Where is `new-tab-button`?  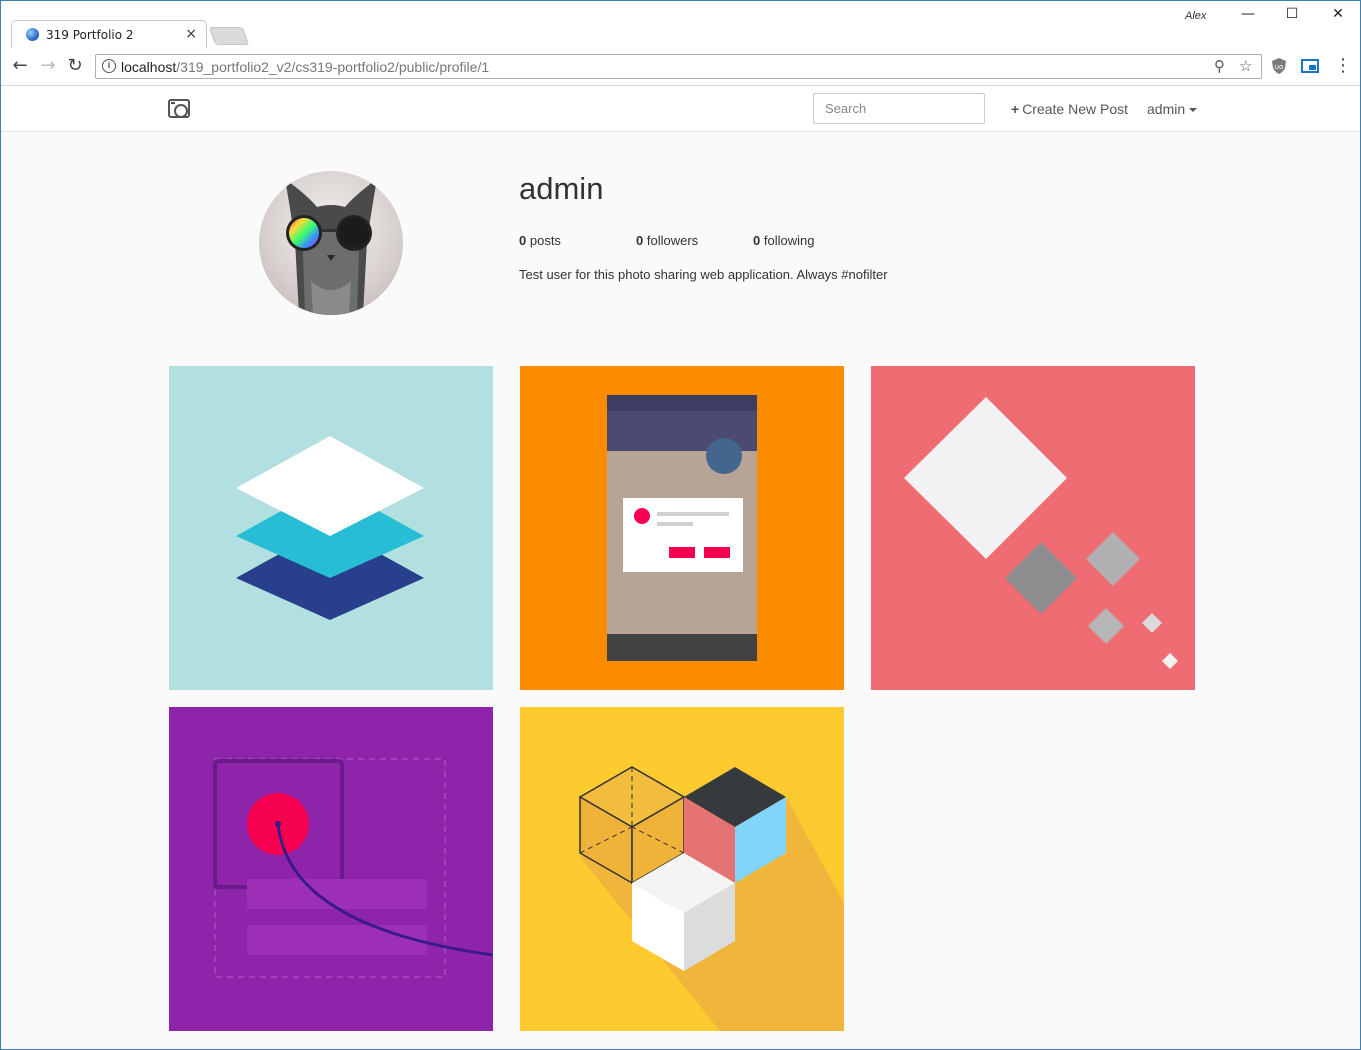 new-tab-button is located at coordinates (229, 36).